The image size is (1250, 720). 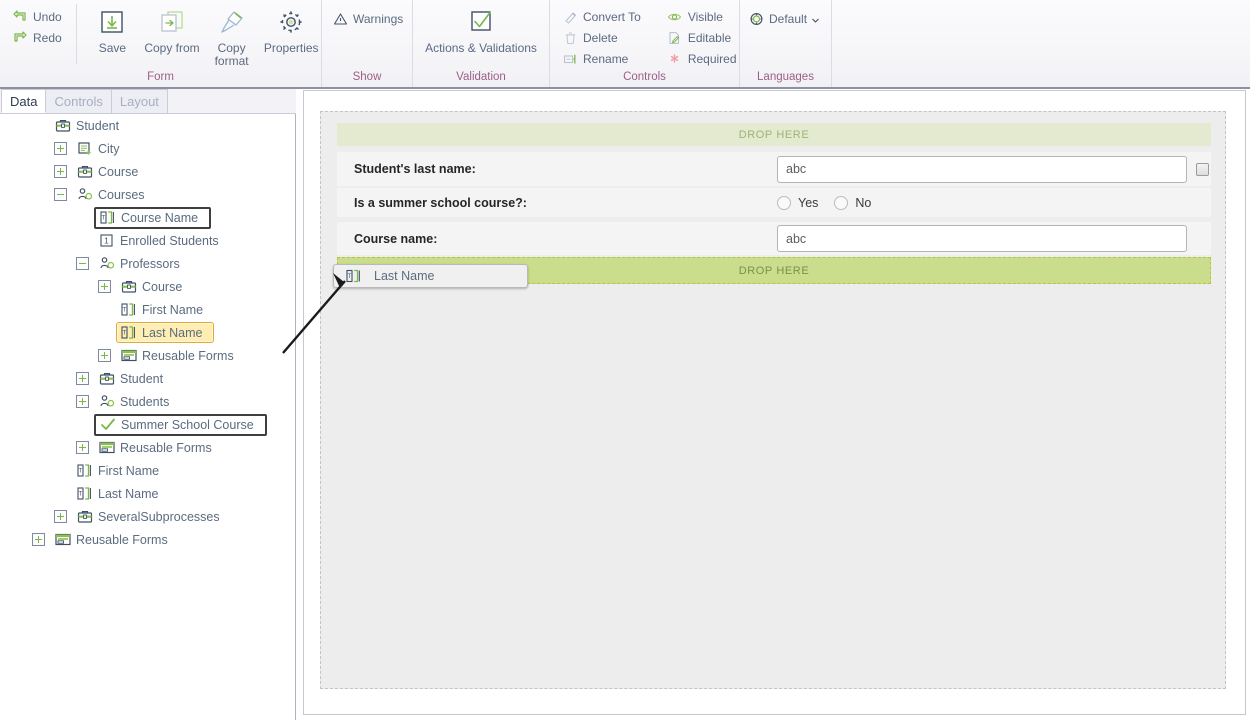 What do you see at coordinates (143, 263) in the screenshot?
I see `tree-item-inner: Professors` at bounding box center [143, 263].